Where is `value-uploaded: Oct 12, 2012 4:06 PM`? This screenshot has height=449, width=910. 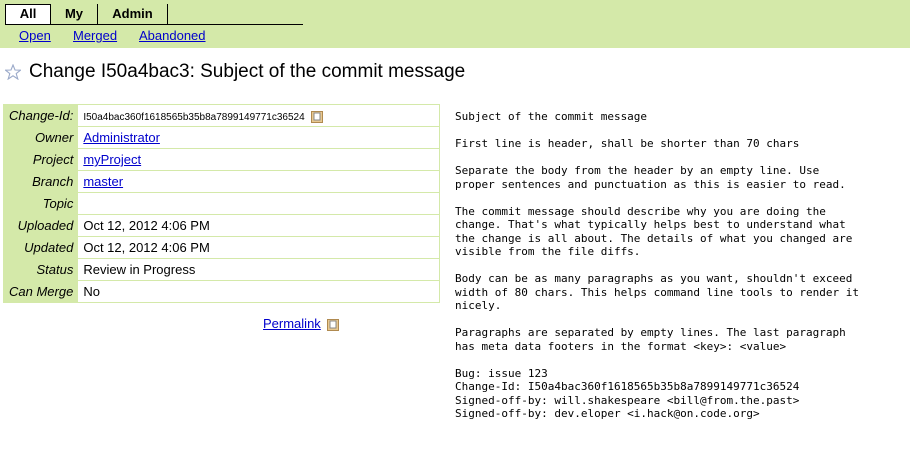 value-uploaded: Oct 12, 2012 4:06 PM is located at coordinates (259, 225).